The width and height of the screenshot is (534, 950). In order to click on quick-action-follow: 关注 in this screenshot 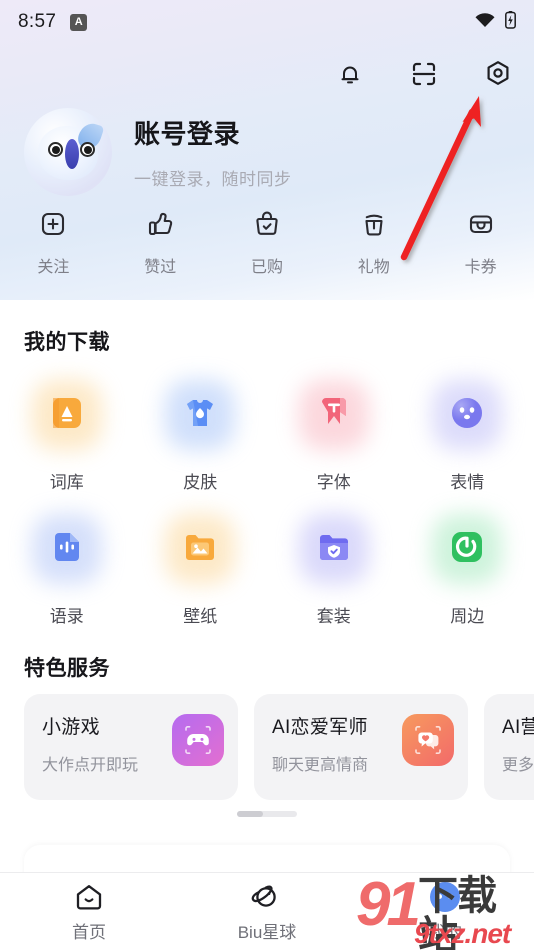, I will do `click(53, 241)`.